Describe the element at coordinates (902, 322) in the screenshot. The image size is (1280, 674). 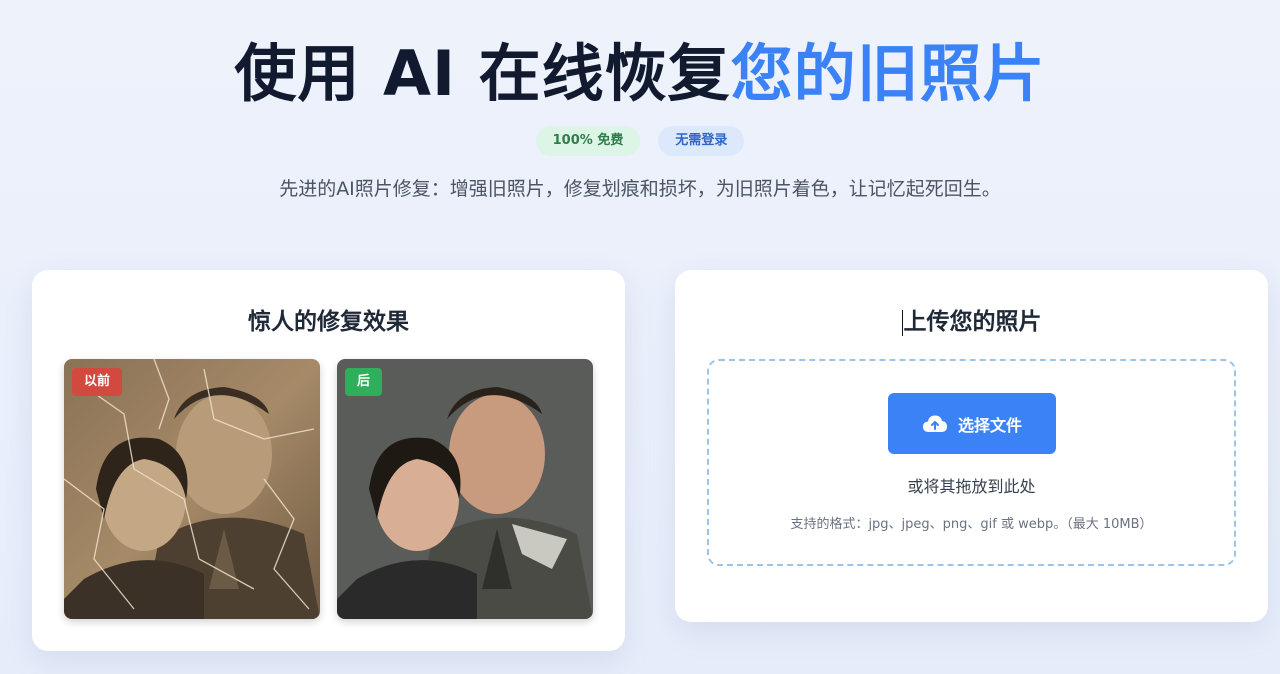
I see `text-caret` at that location.